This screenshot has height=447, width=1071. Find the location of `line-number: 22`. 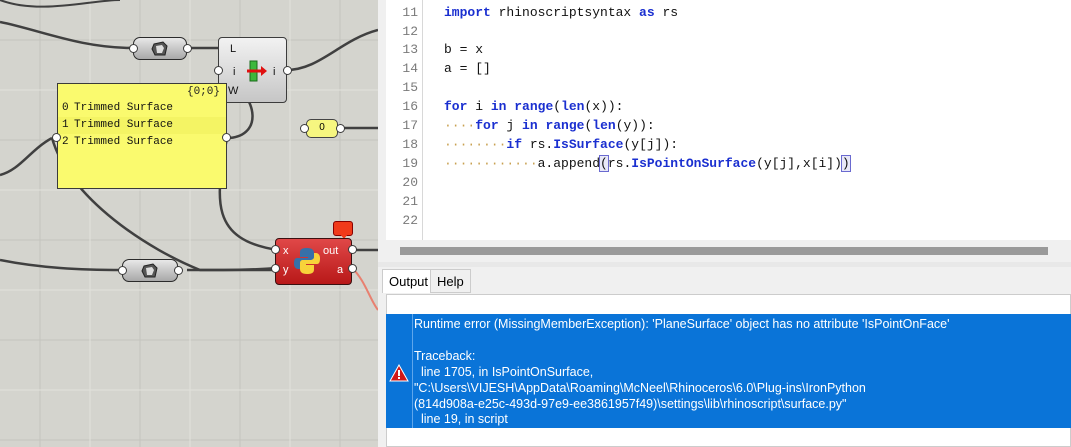

line-number: 22 is located at coordinates (410, 220).